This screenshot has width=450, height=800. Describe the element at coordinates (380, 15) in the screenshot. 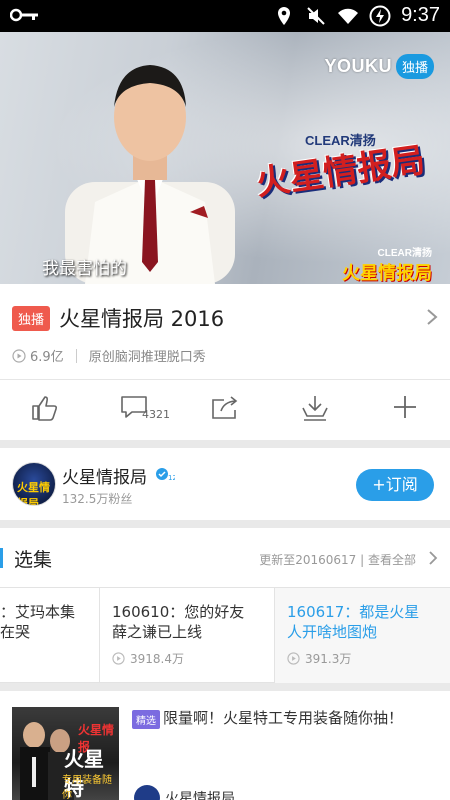

I see `battery-charging-icon` at that location.